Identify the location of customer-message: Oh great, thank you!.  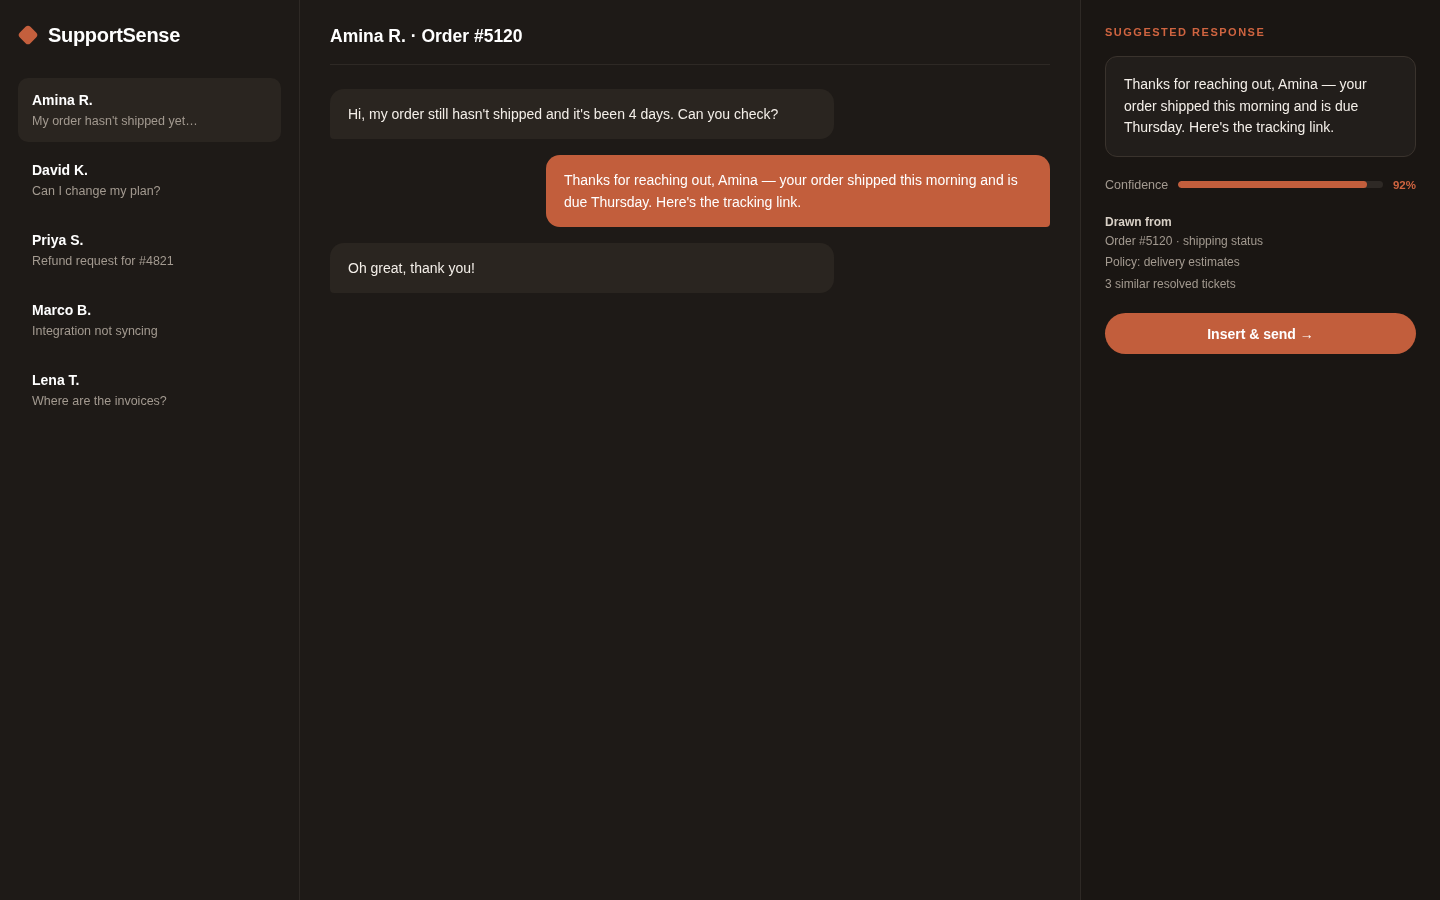
(582, 268).